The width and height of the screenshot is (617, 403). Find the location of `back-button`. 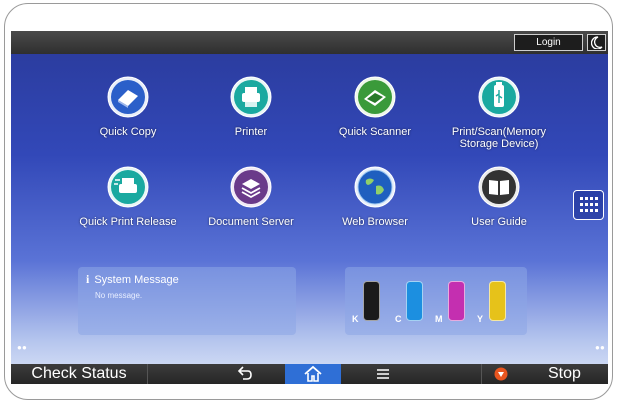

back-button is located at coordinates (244, 374).